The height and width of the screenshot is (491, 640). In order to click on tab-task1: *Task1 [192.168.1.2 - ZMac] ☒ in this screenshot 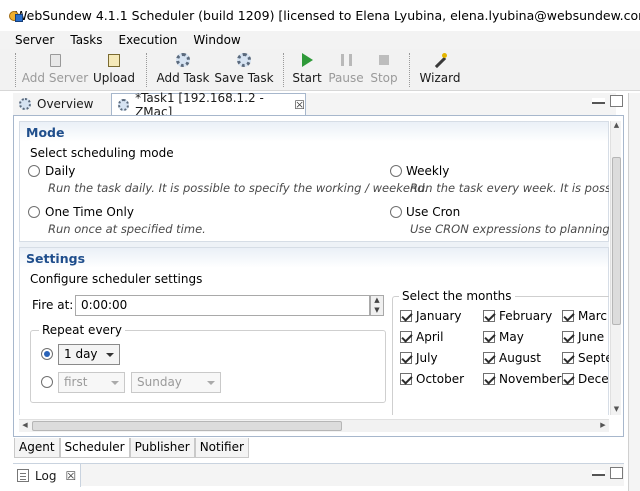, I will do `click(208, 105)`.